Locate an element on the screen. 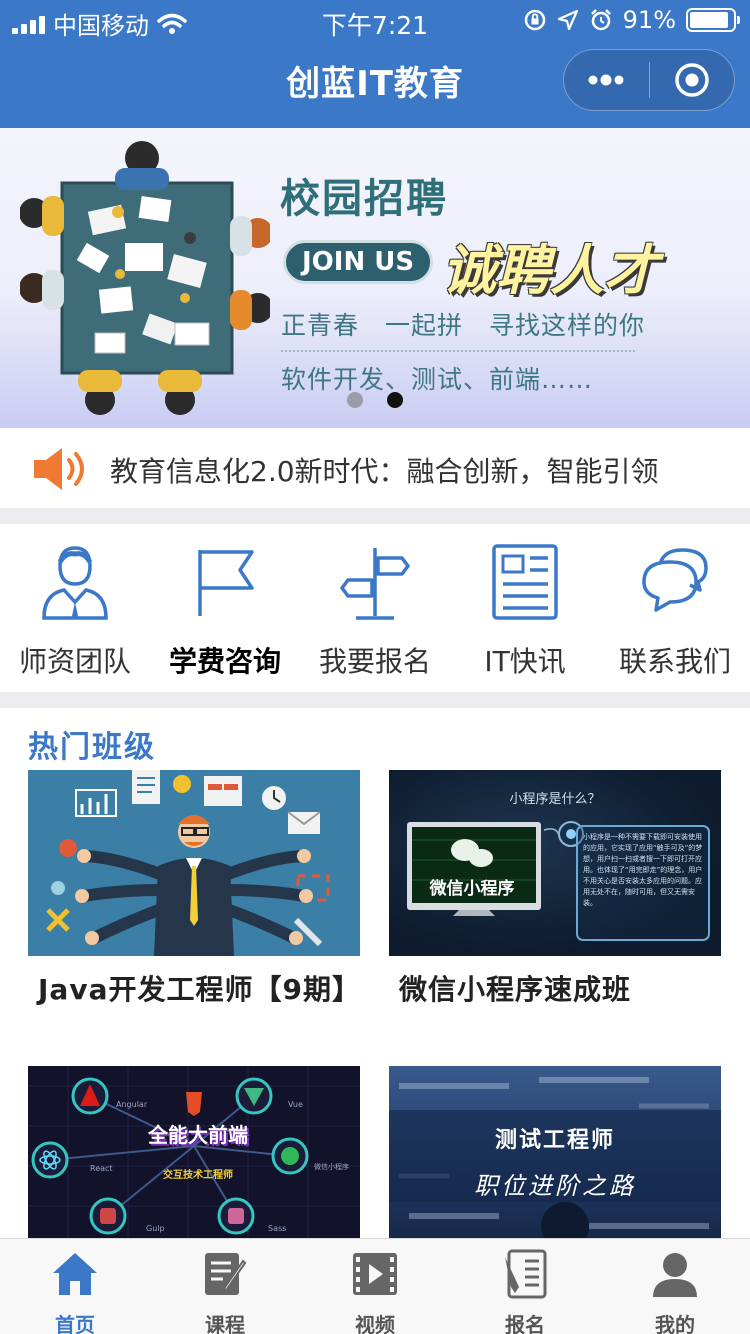  node-label: Angular is located at coordinates (132, 1104).